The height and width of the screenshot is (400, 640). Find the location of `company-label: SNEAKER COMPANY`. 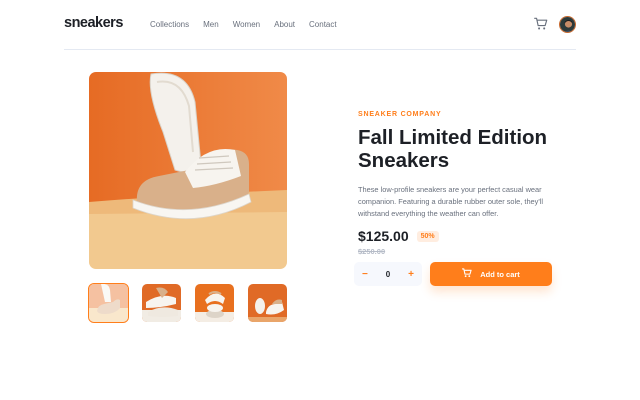

company-label: SNEAKER COMPANY is located at coordinates (400, 114).